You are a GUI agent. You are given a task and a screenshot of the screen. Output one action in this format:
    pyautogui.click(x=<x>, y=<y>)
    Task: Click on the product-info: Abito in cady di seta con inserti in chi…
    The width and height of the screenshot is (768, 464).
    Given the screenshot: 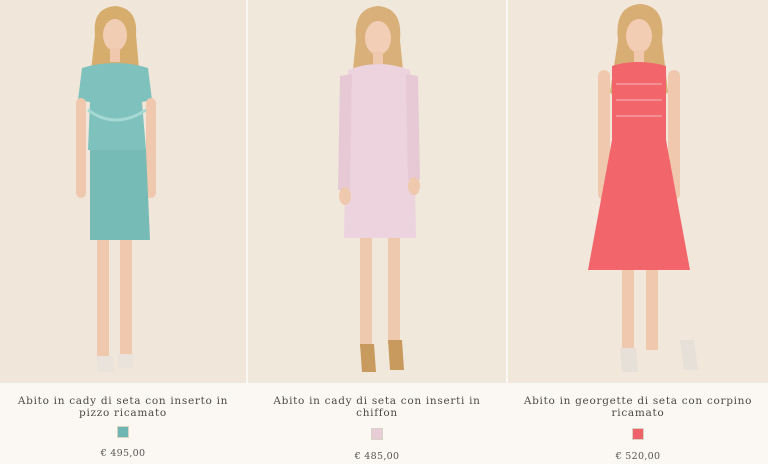 What is the action you would take?
    pyautogui.click(x=377, y=423)
    